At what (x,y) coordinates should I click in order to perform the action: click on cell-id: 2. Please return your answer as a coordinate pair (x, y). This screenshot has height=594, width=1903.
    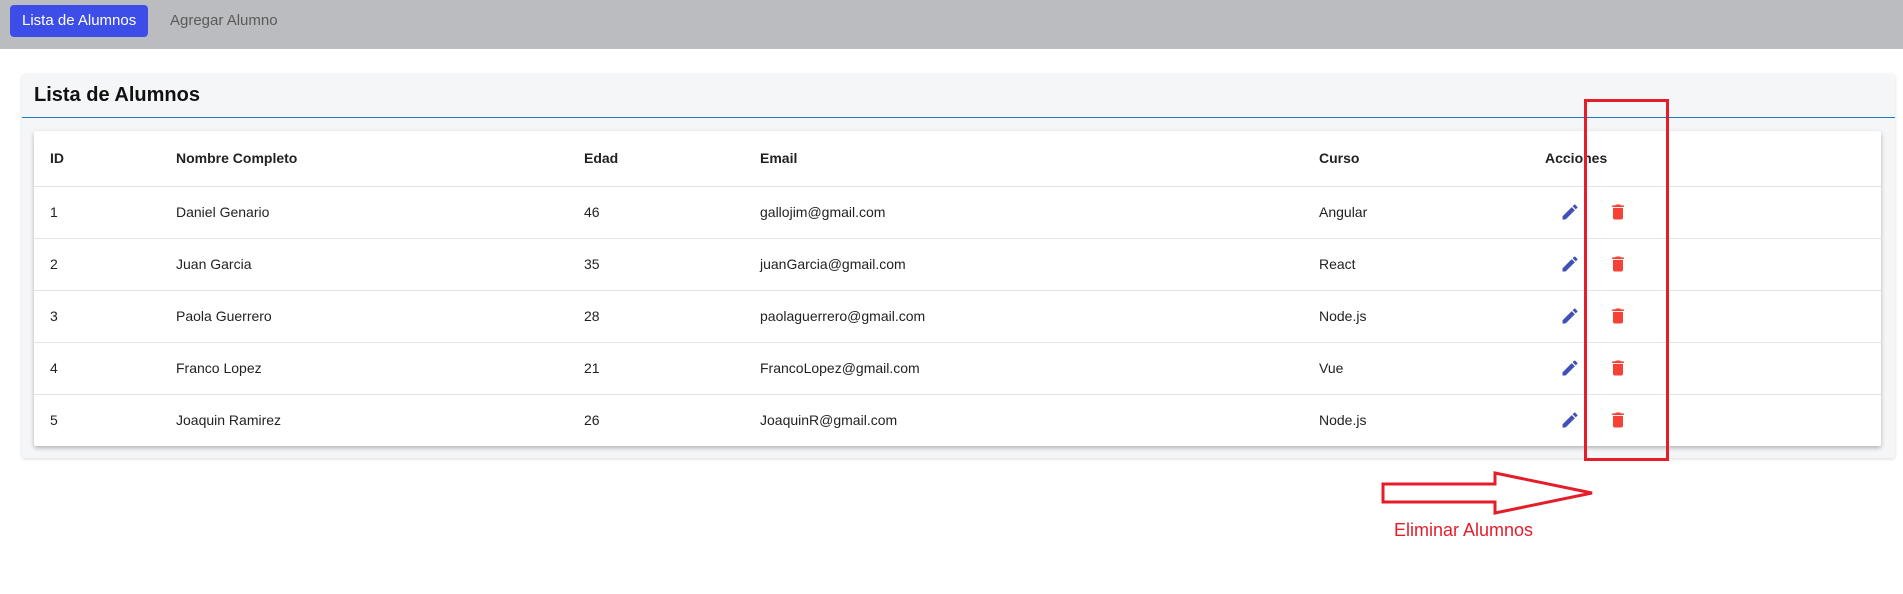
    Looking at the image, I should click on (97, 264).